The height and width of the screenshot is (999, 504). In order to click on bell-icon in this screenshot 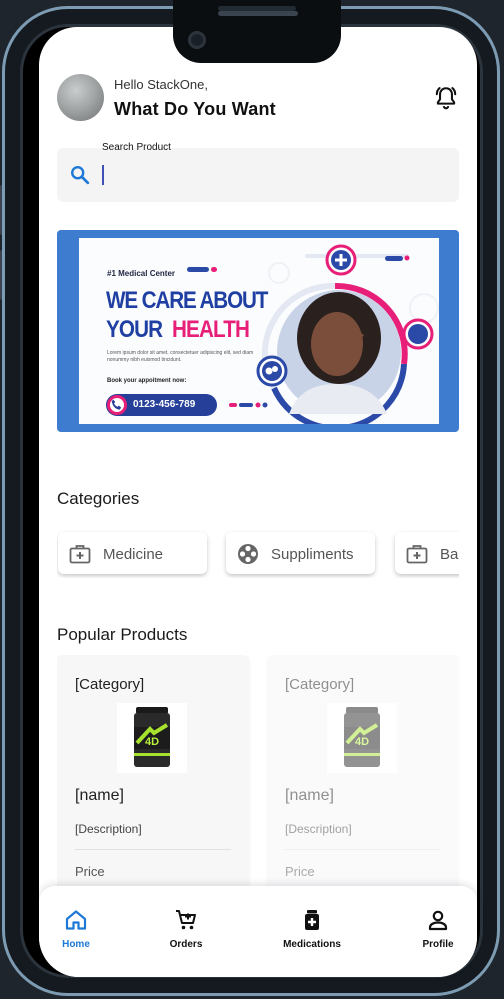, I will do `click(446, 98)`.